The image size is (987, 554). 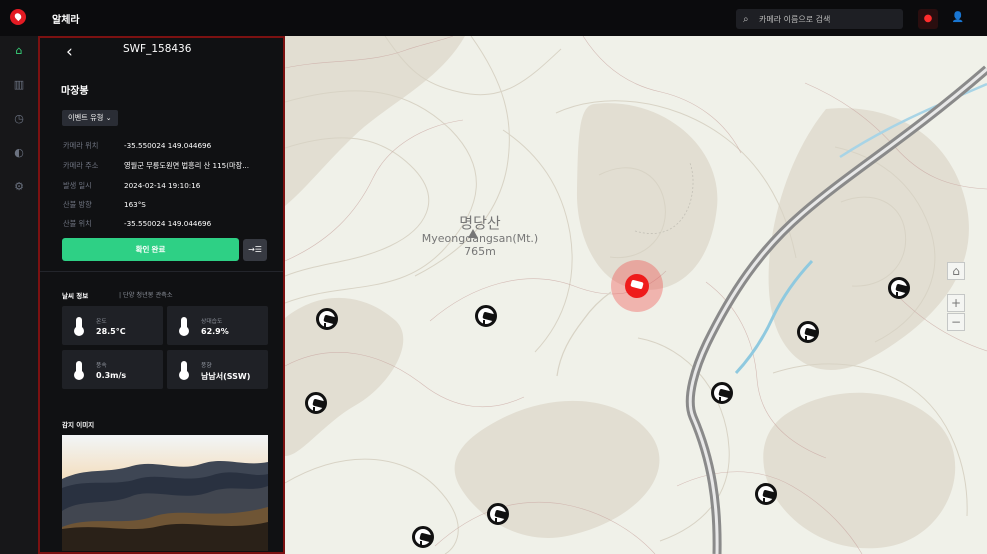 I want to click on humidity-card: 상대습도 62.9%, so click(x=217, y=325).